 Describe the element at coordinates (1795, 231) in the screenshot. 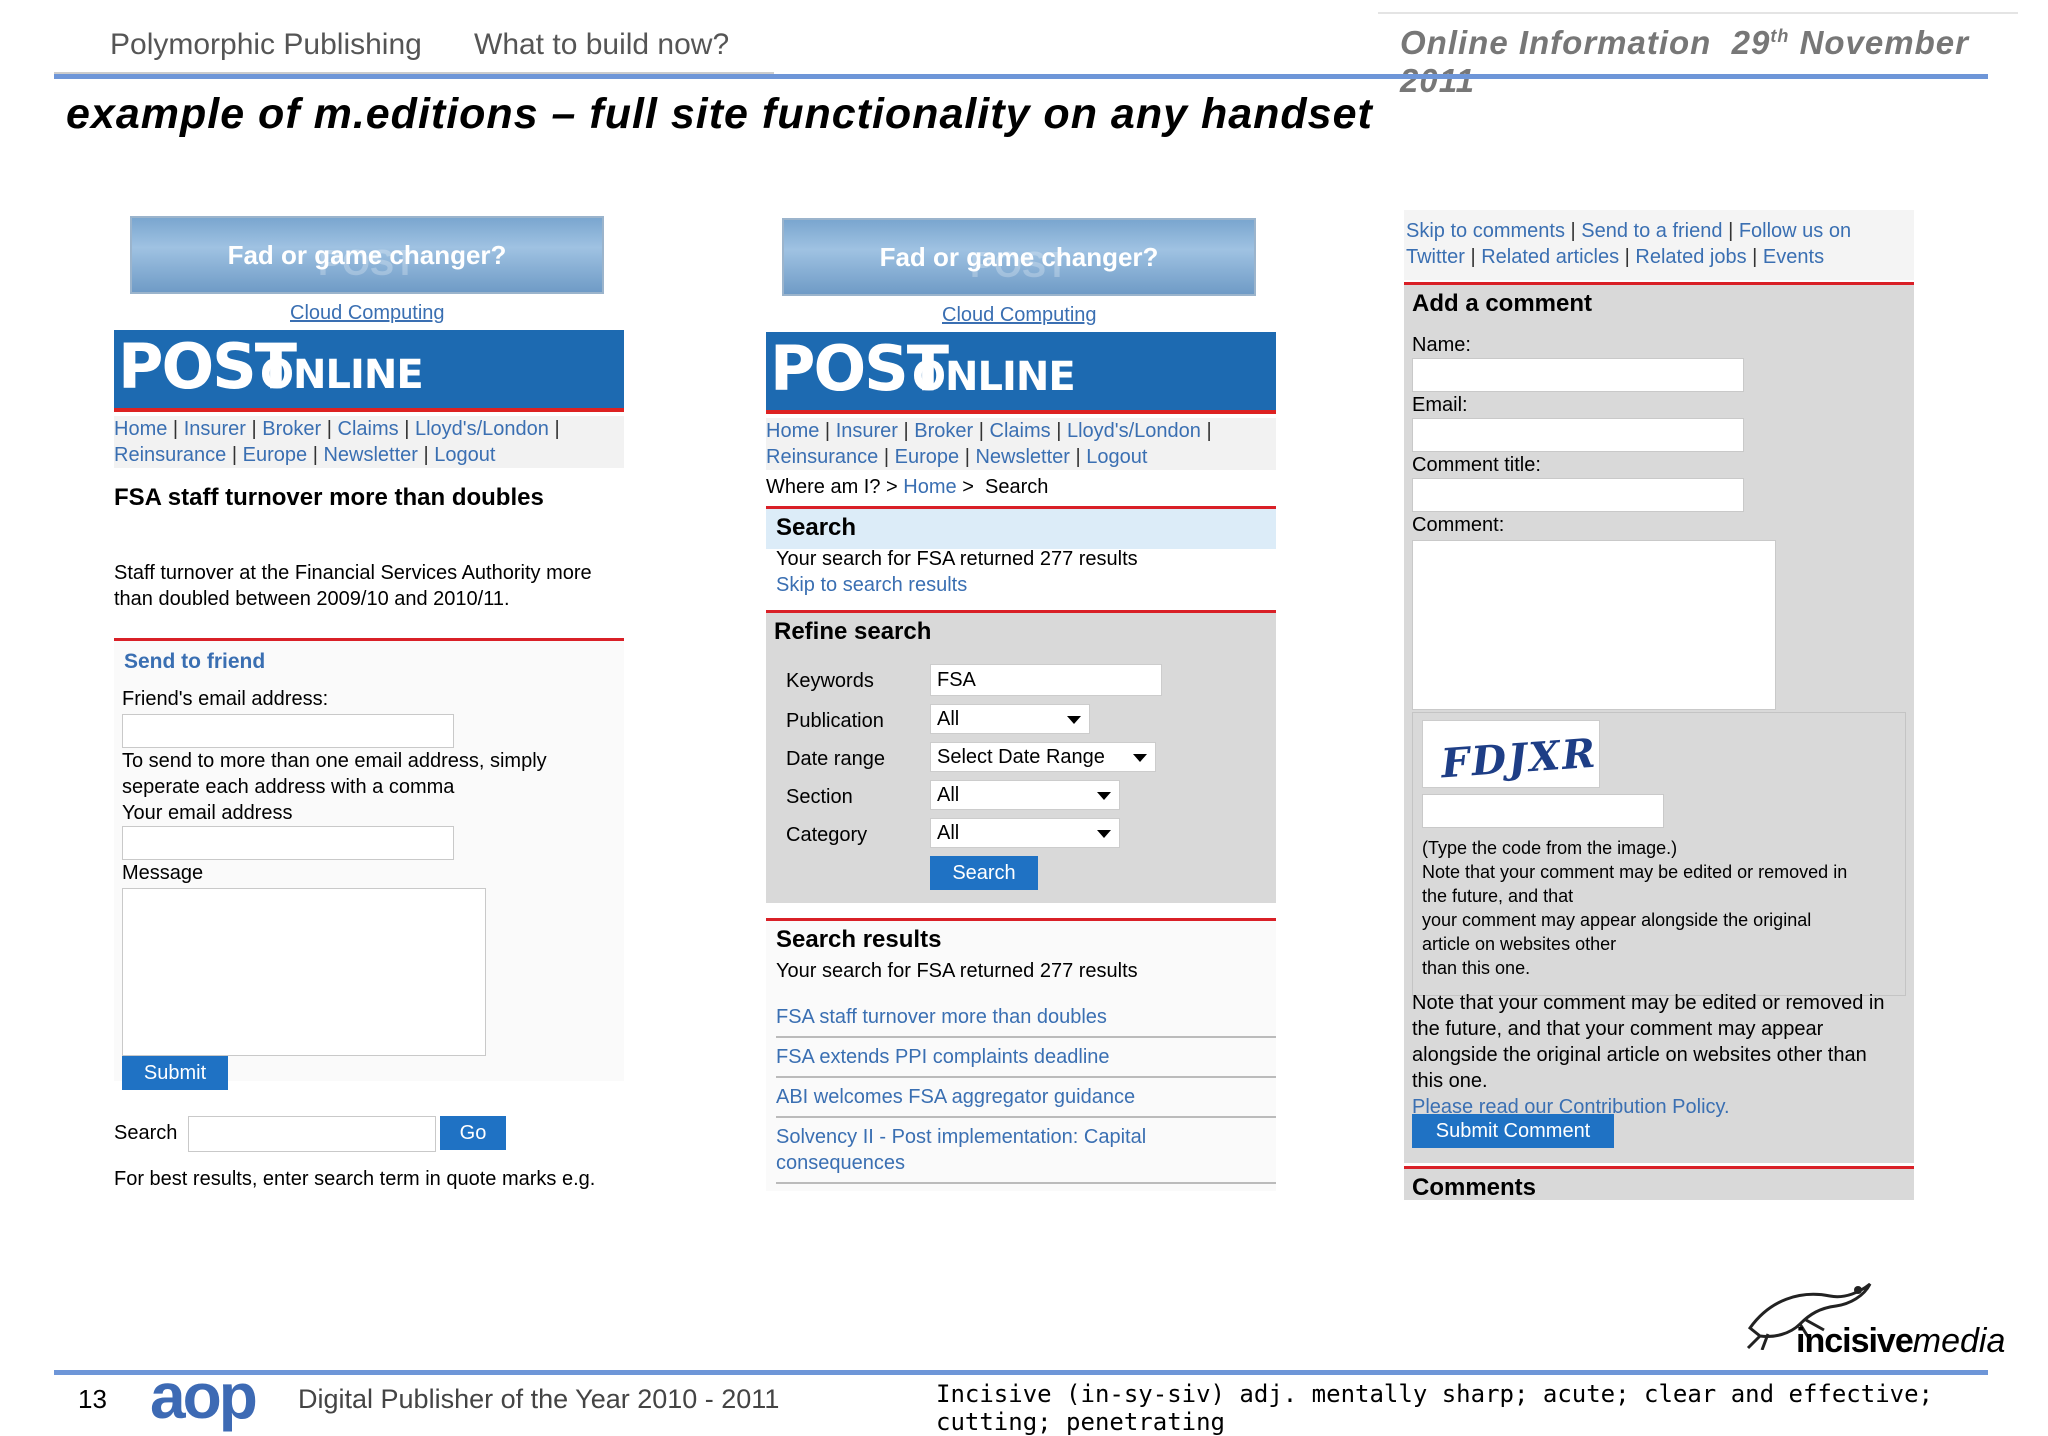

I see `follow-us-link: Follow us on` at that location.